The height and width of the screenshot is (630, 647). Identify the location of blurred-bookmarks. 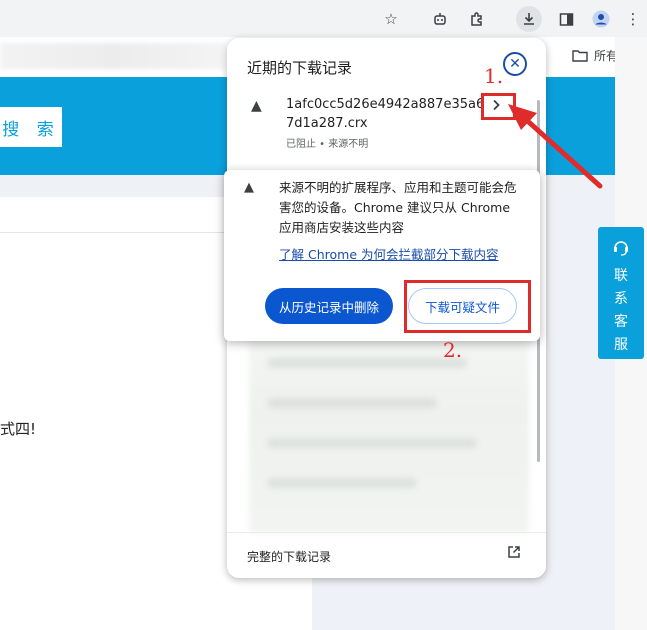
(112, 56).